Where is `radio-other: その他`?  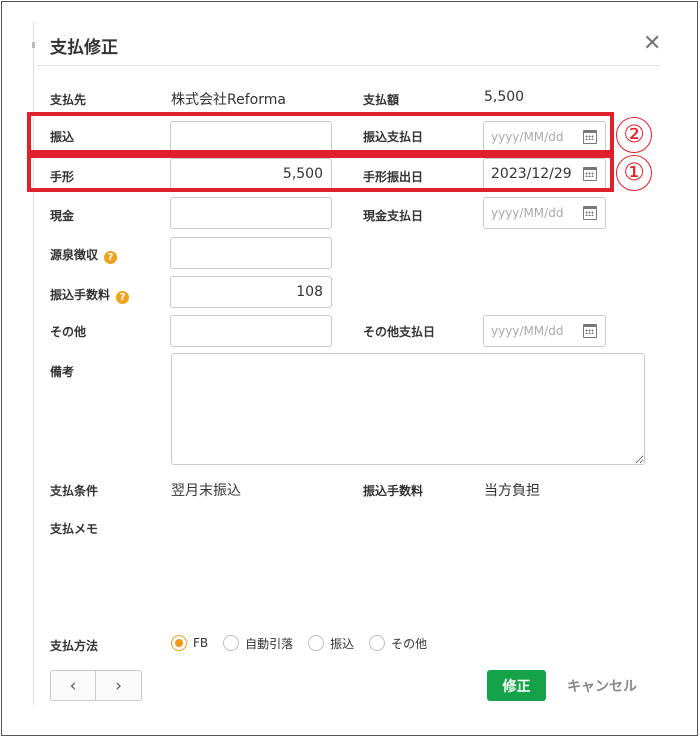
radio-other: その他 is located at coordinates (398, 643).